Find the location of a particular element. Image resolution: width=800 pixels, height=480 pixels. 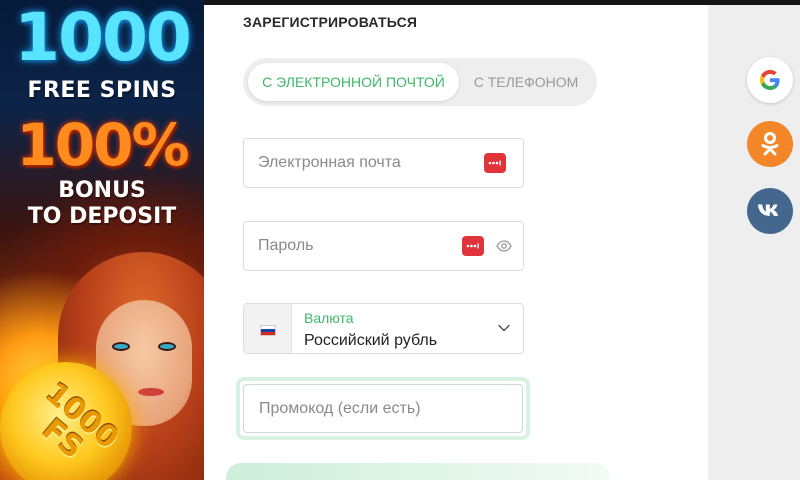

submit-button-partial is located at coordinates (418, 471).